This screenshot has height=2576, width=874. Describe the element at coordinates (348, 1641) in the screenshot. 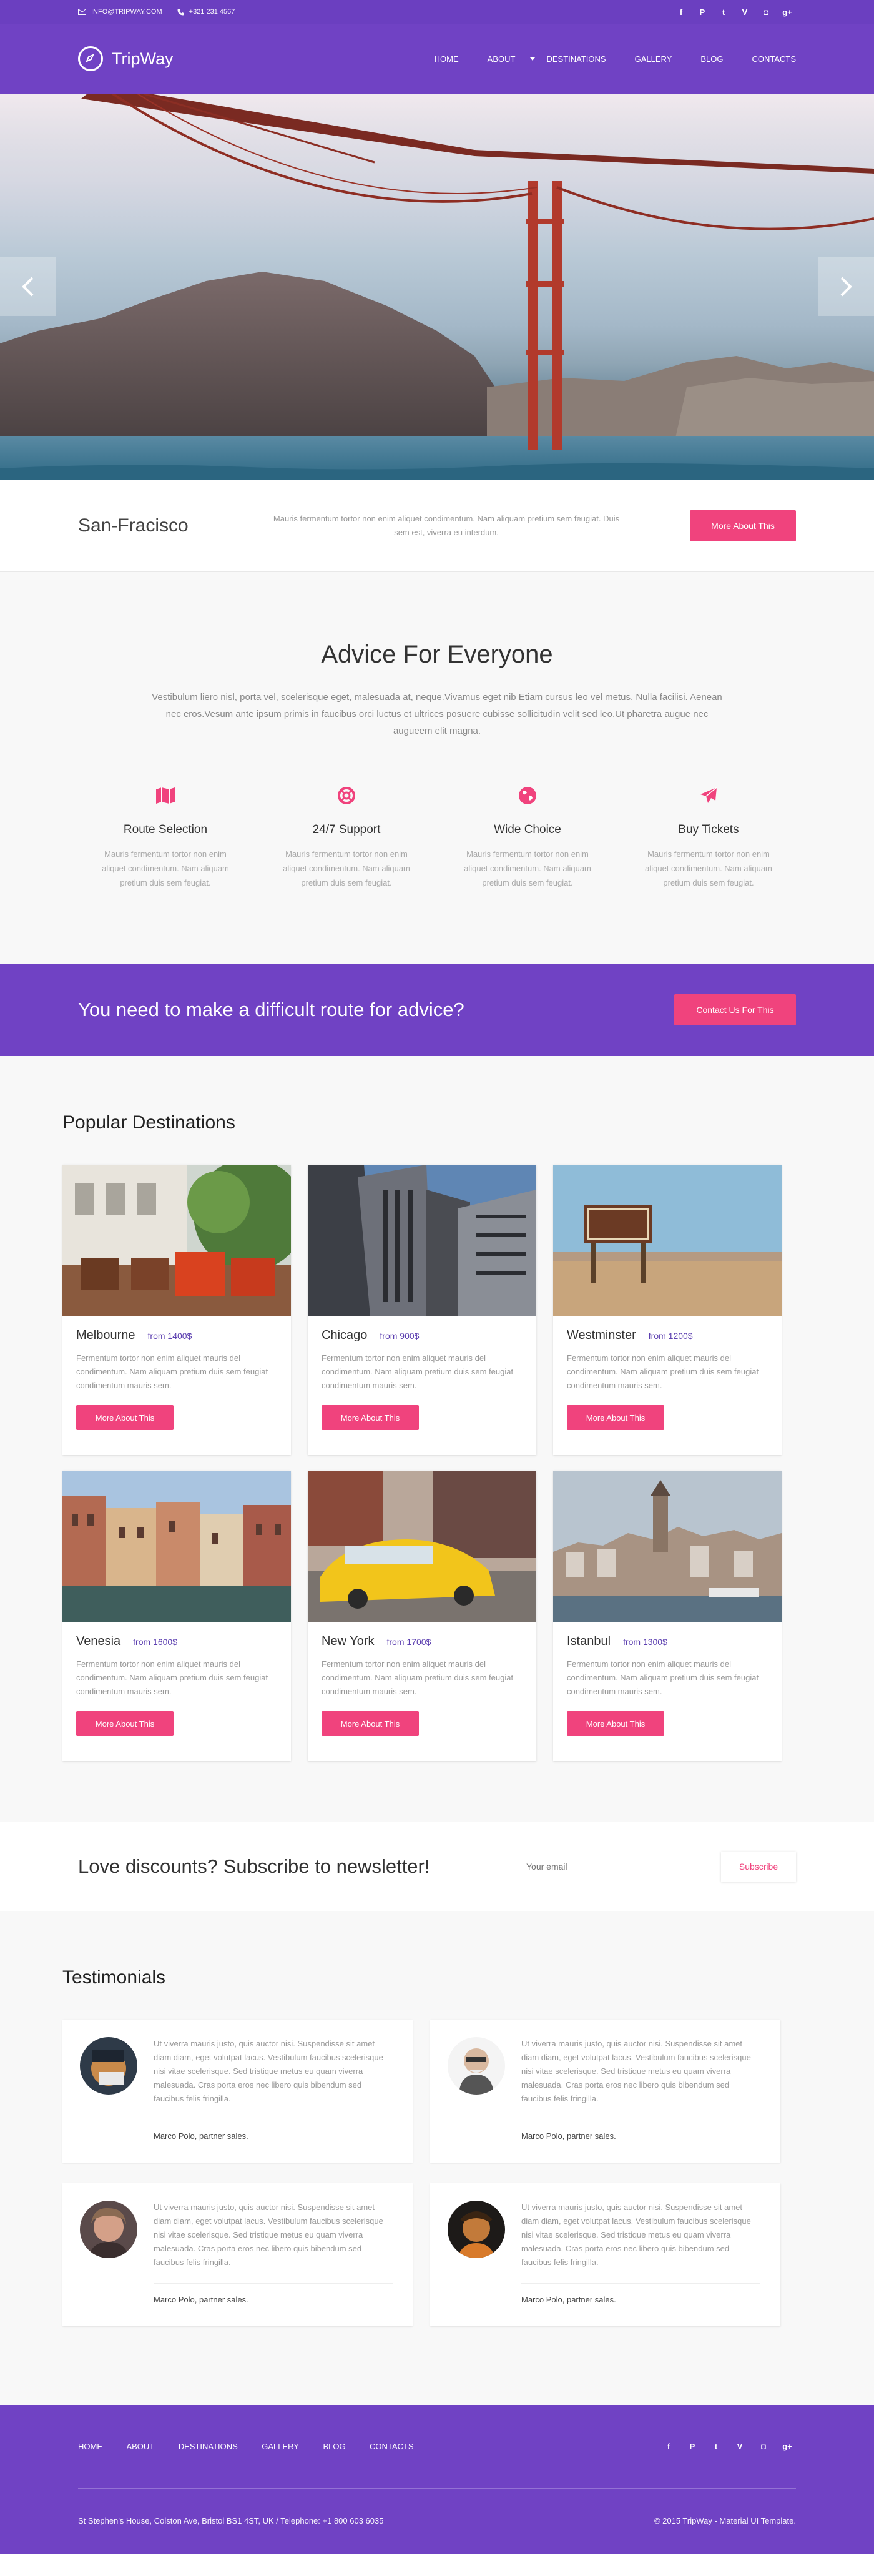

I see `destination-name: New York` at that location.